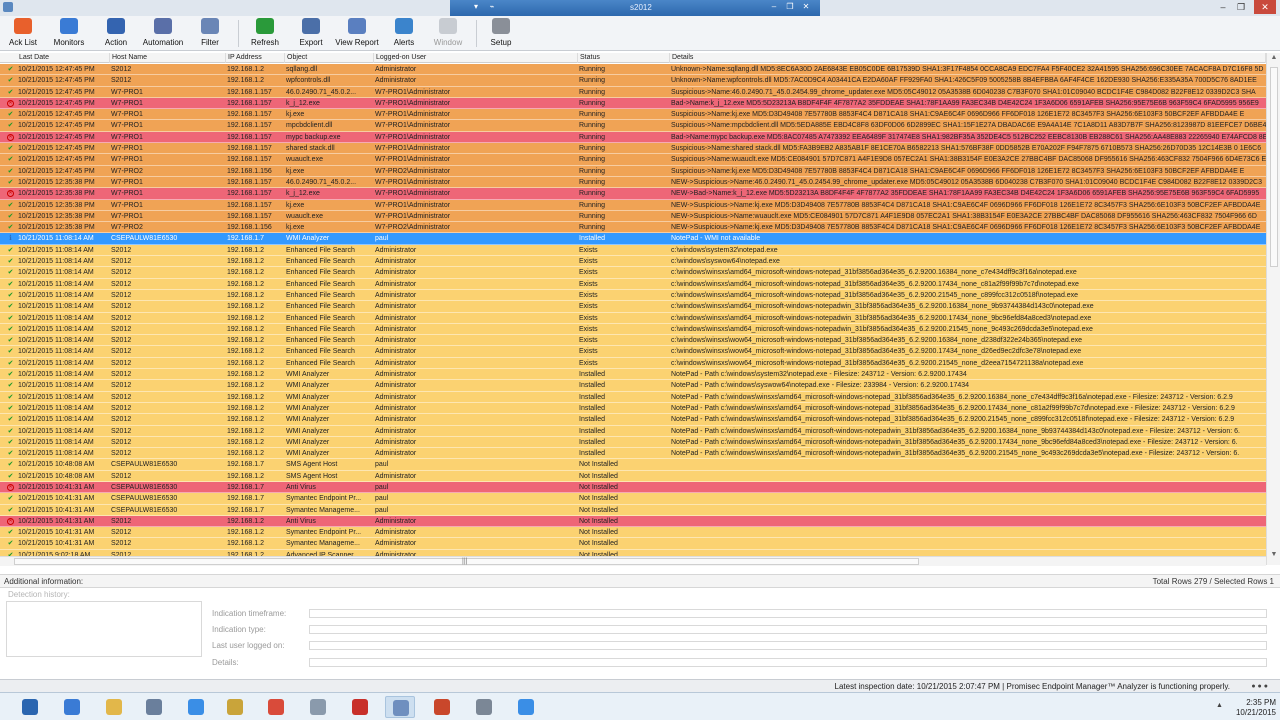  I want to click on column-header-host-name: Host Name, so click(168, 58).